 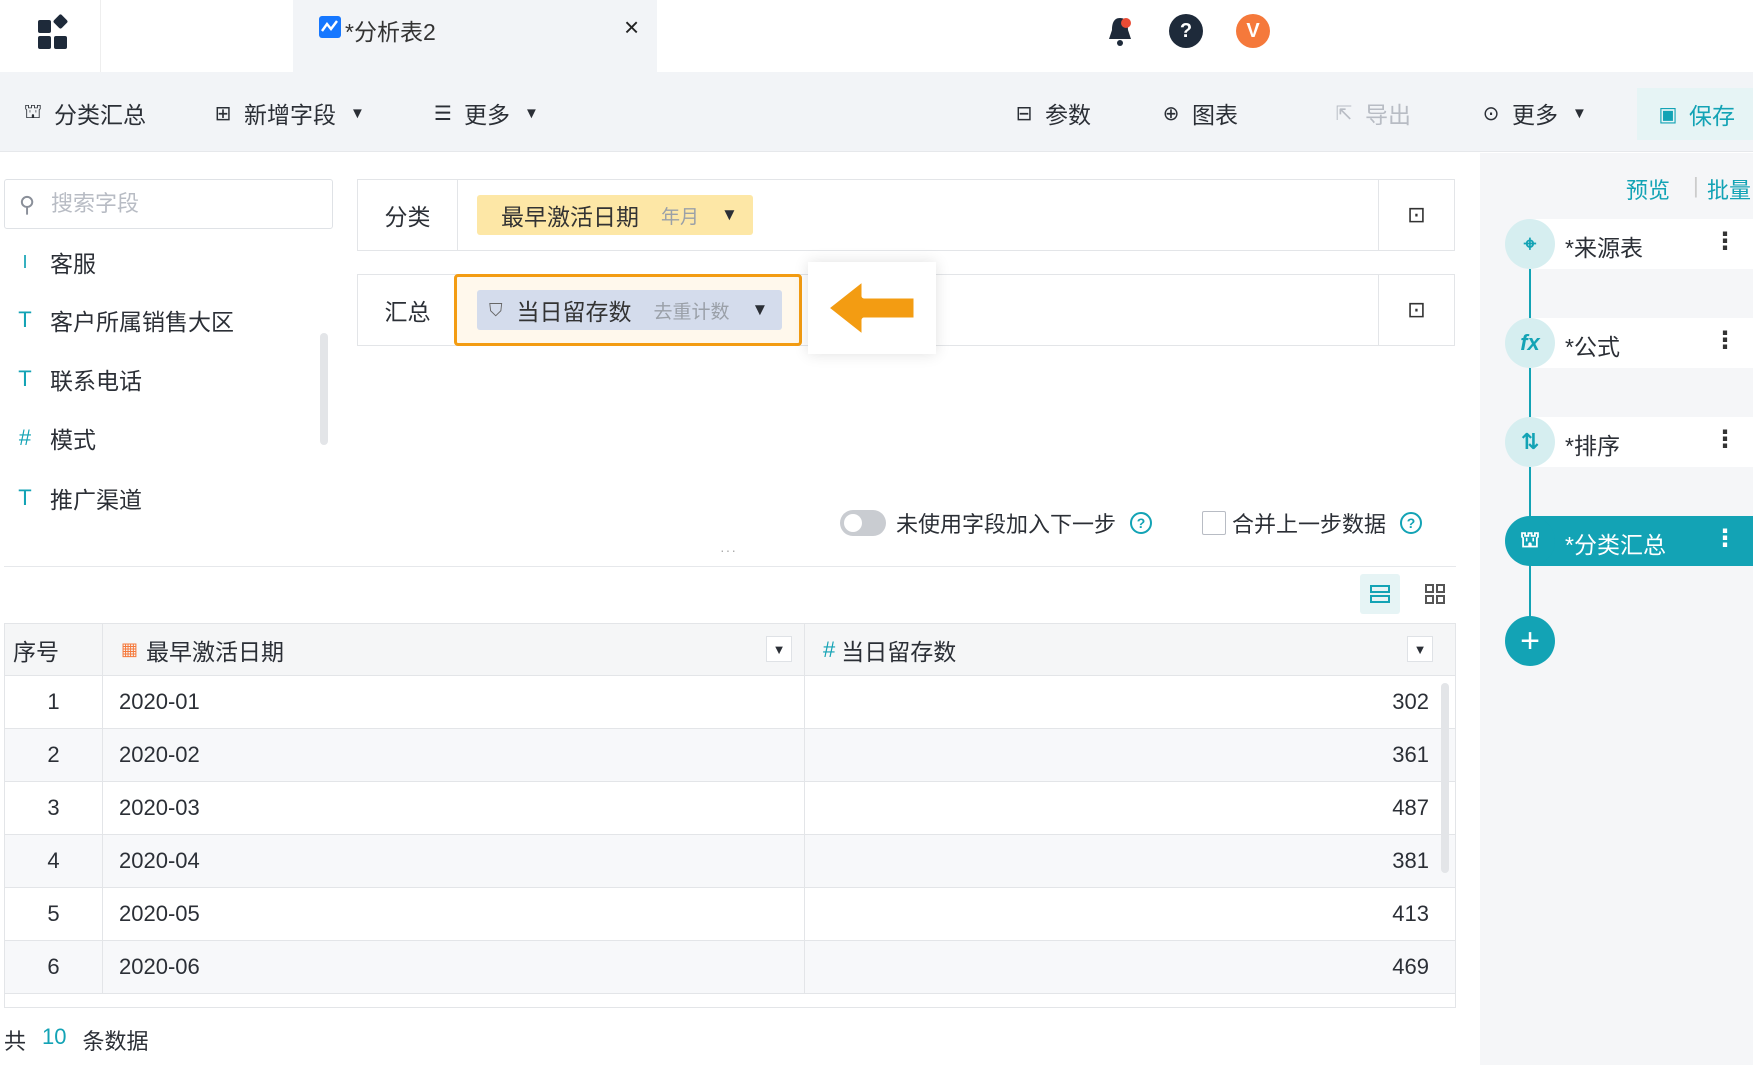 I want to click on app-grid-icon, so click(x=50, y=36).